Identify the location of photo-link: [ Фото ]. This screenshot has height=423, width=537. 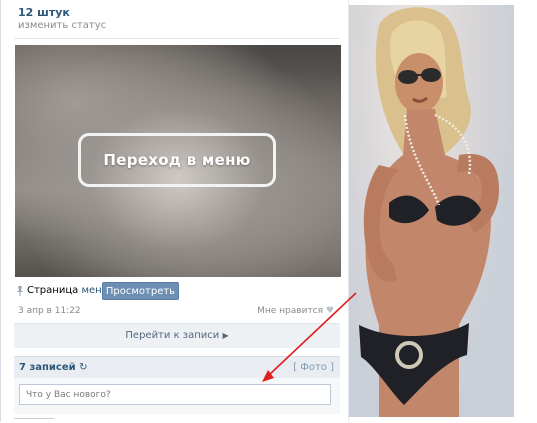
(313, 367).